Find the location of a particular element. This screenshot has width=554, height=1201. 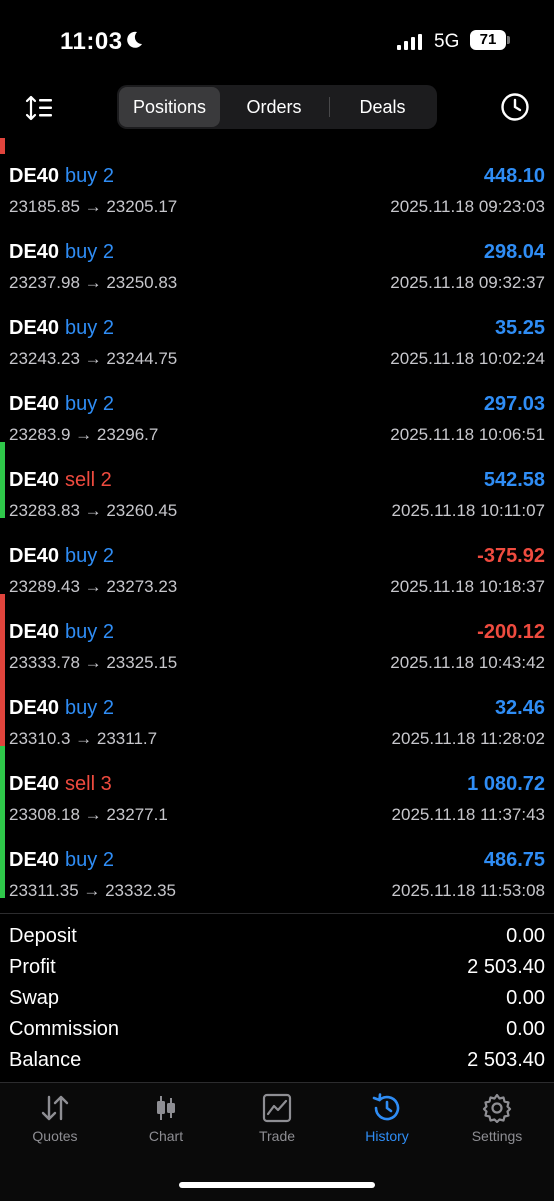

tab-orders: Orders is located at coordinates (274, 107).